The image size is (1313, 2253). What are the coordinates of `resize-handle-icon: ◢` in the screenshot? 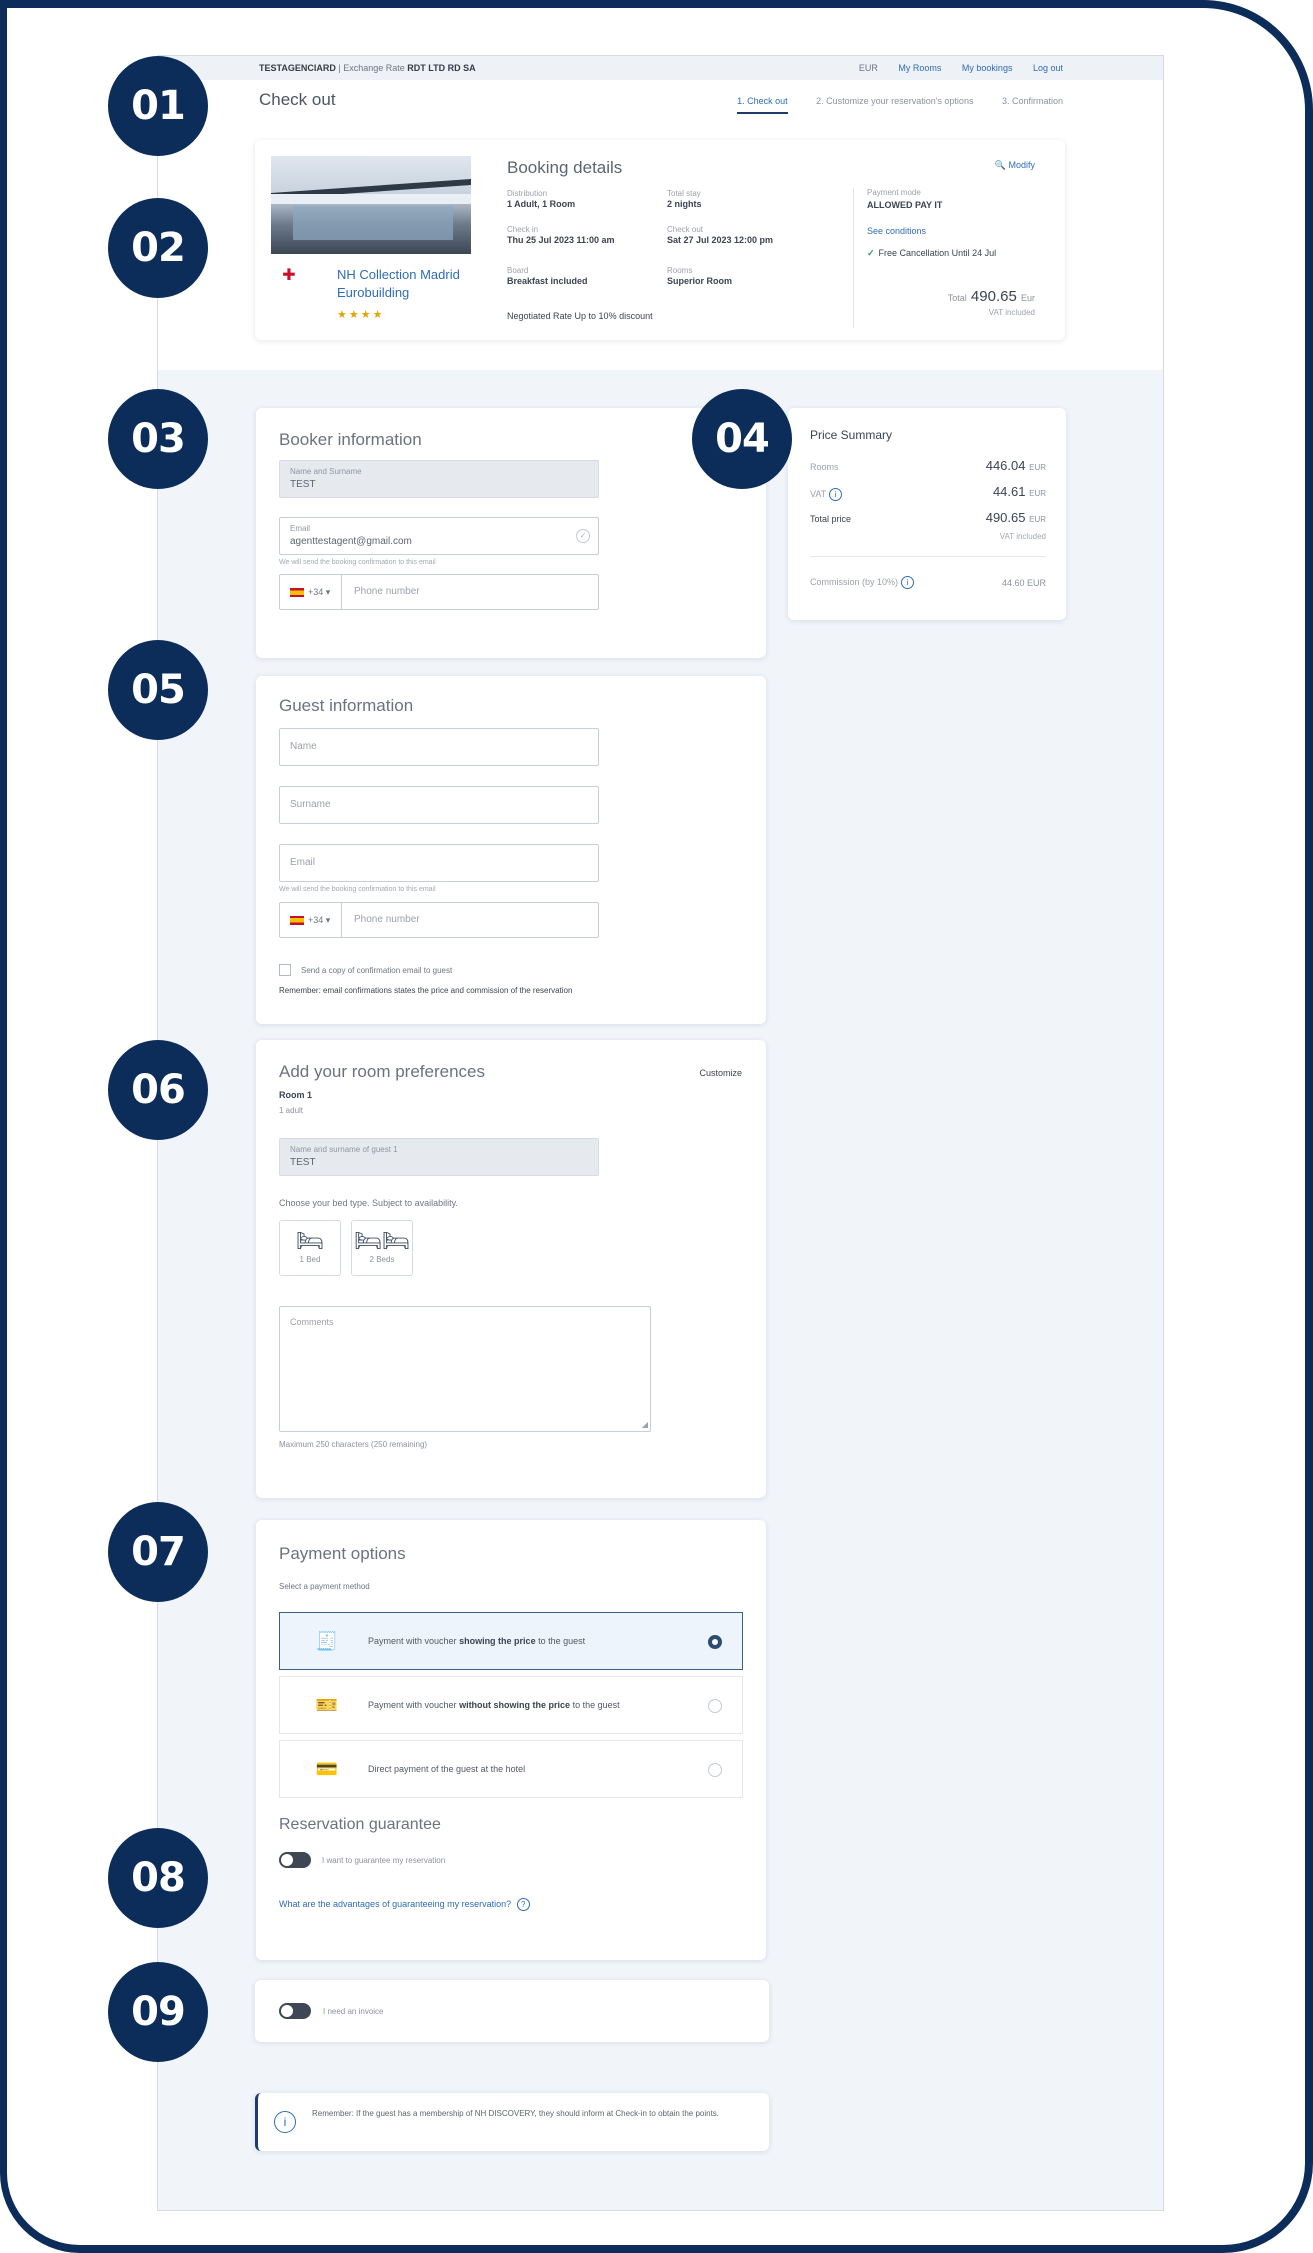 It's located at (645, 1424).